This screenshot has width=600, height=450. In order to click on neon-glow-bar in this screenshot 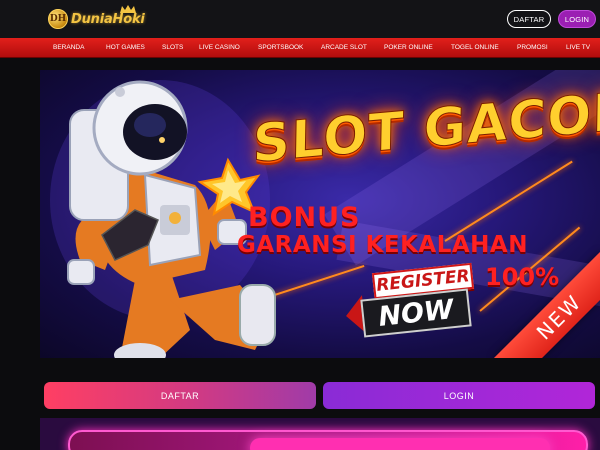, I will do `click(400, 444)`.